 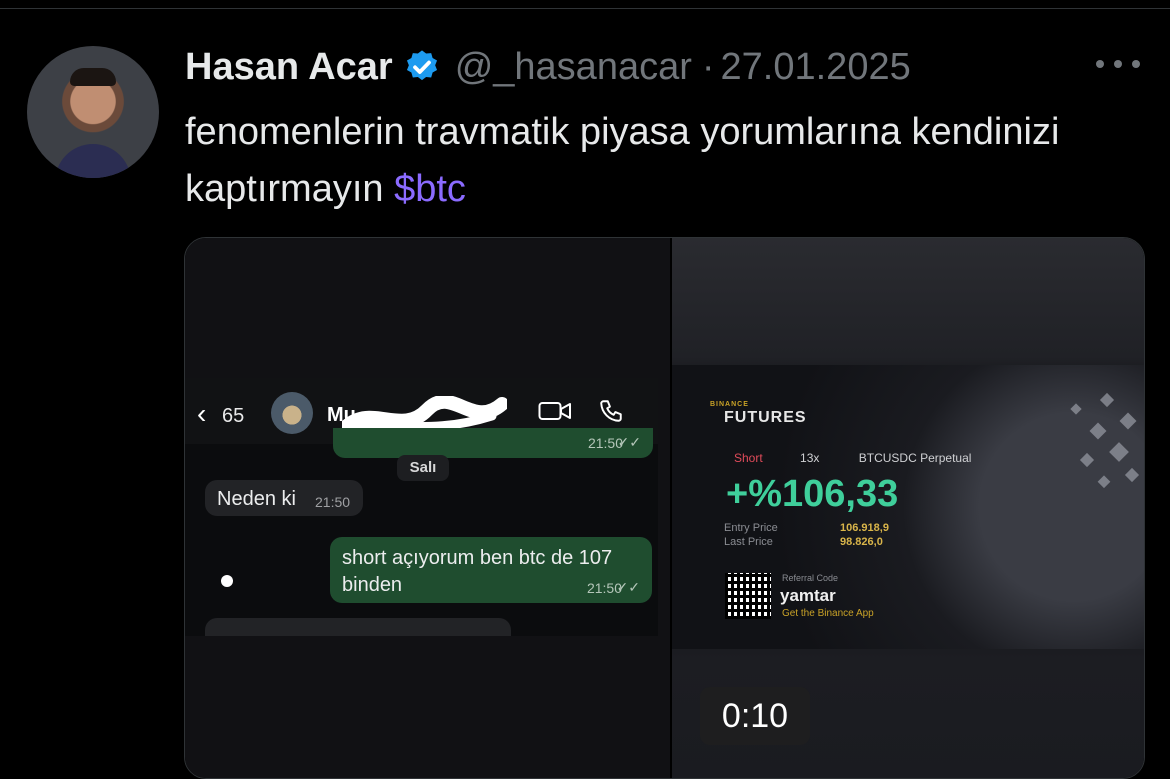 What do you see at coordinates (227, 581) in the screenshot?
I see `record-dot-icon` at bounding box center [227, 581].